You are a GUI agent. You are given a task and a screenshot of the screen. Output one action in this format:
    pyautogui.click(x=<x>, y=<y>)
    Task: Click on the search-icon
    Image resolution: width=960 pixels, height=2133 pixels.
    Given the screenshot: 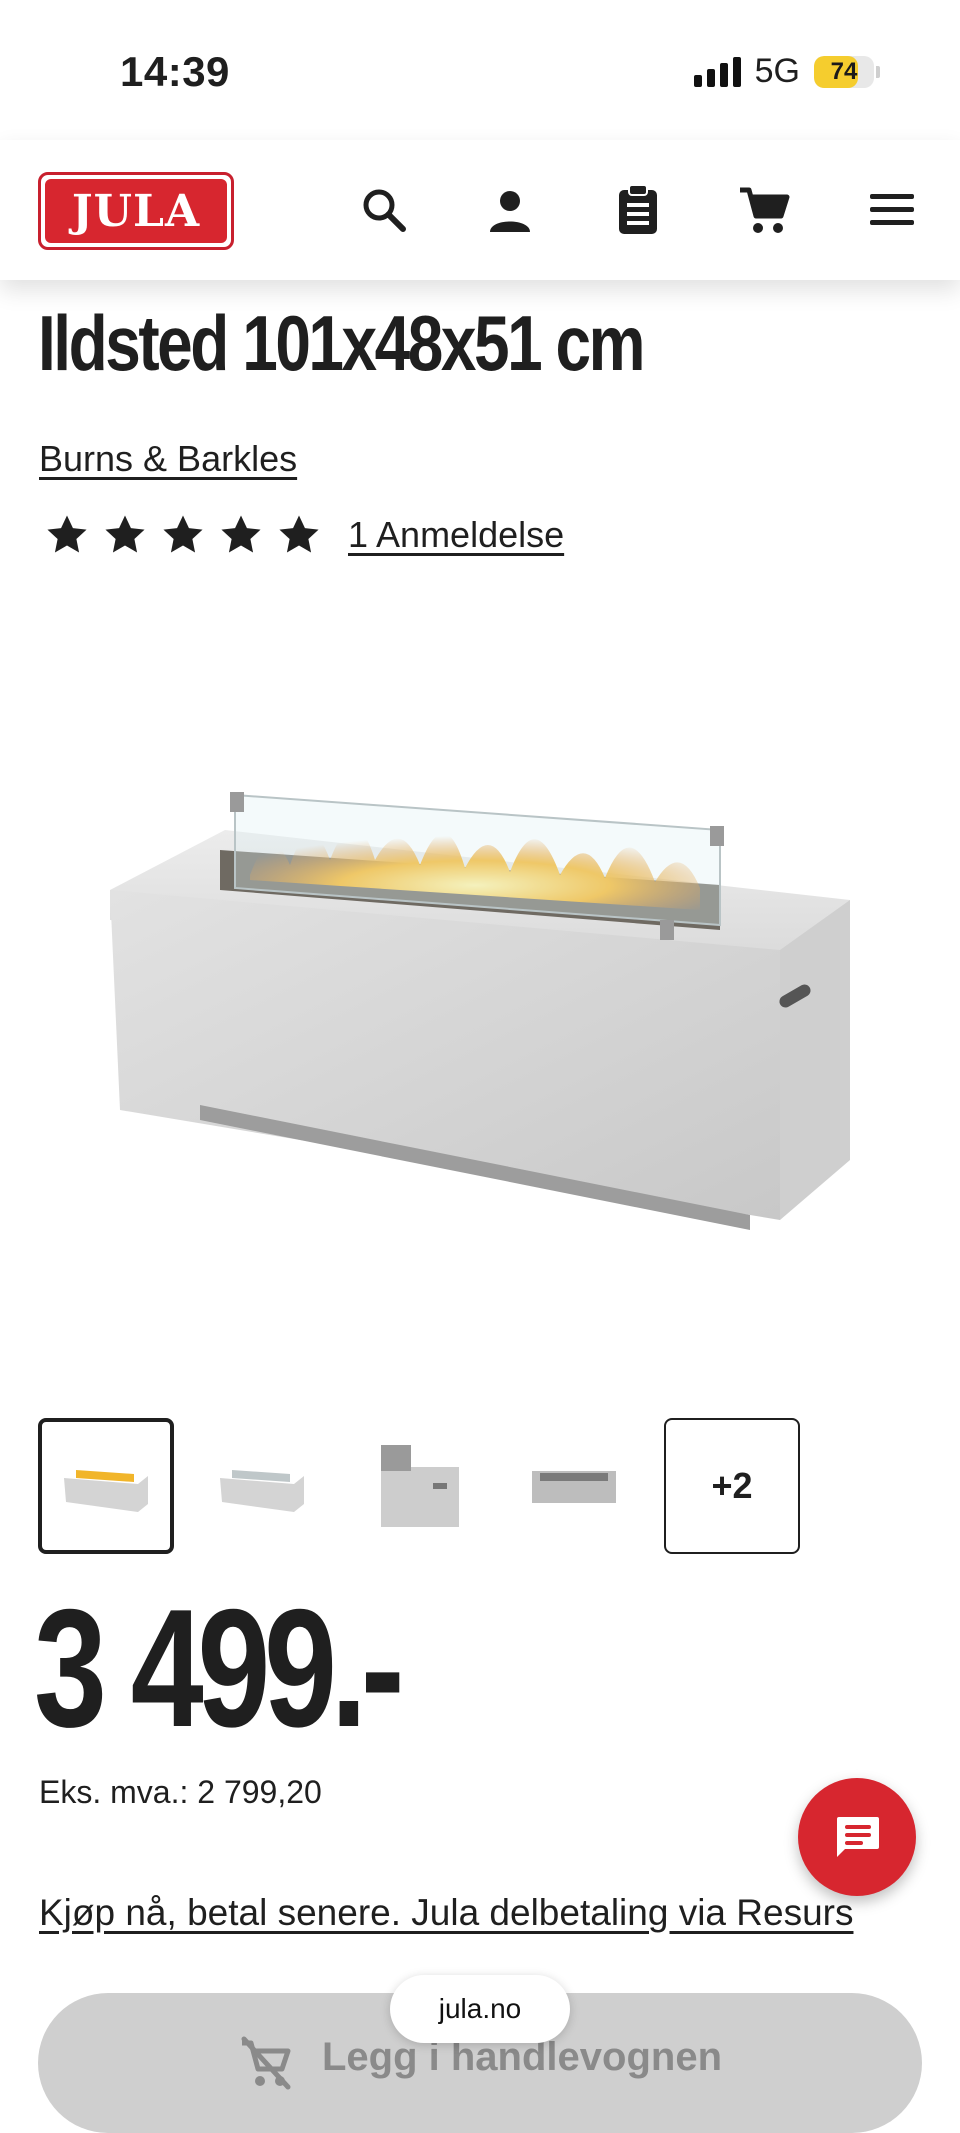 What is the action you would take?
    pyautogui.click(x=384, y=210)
    